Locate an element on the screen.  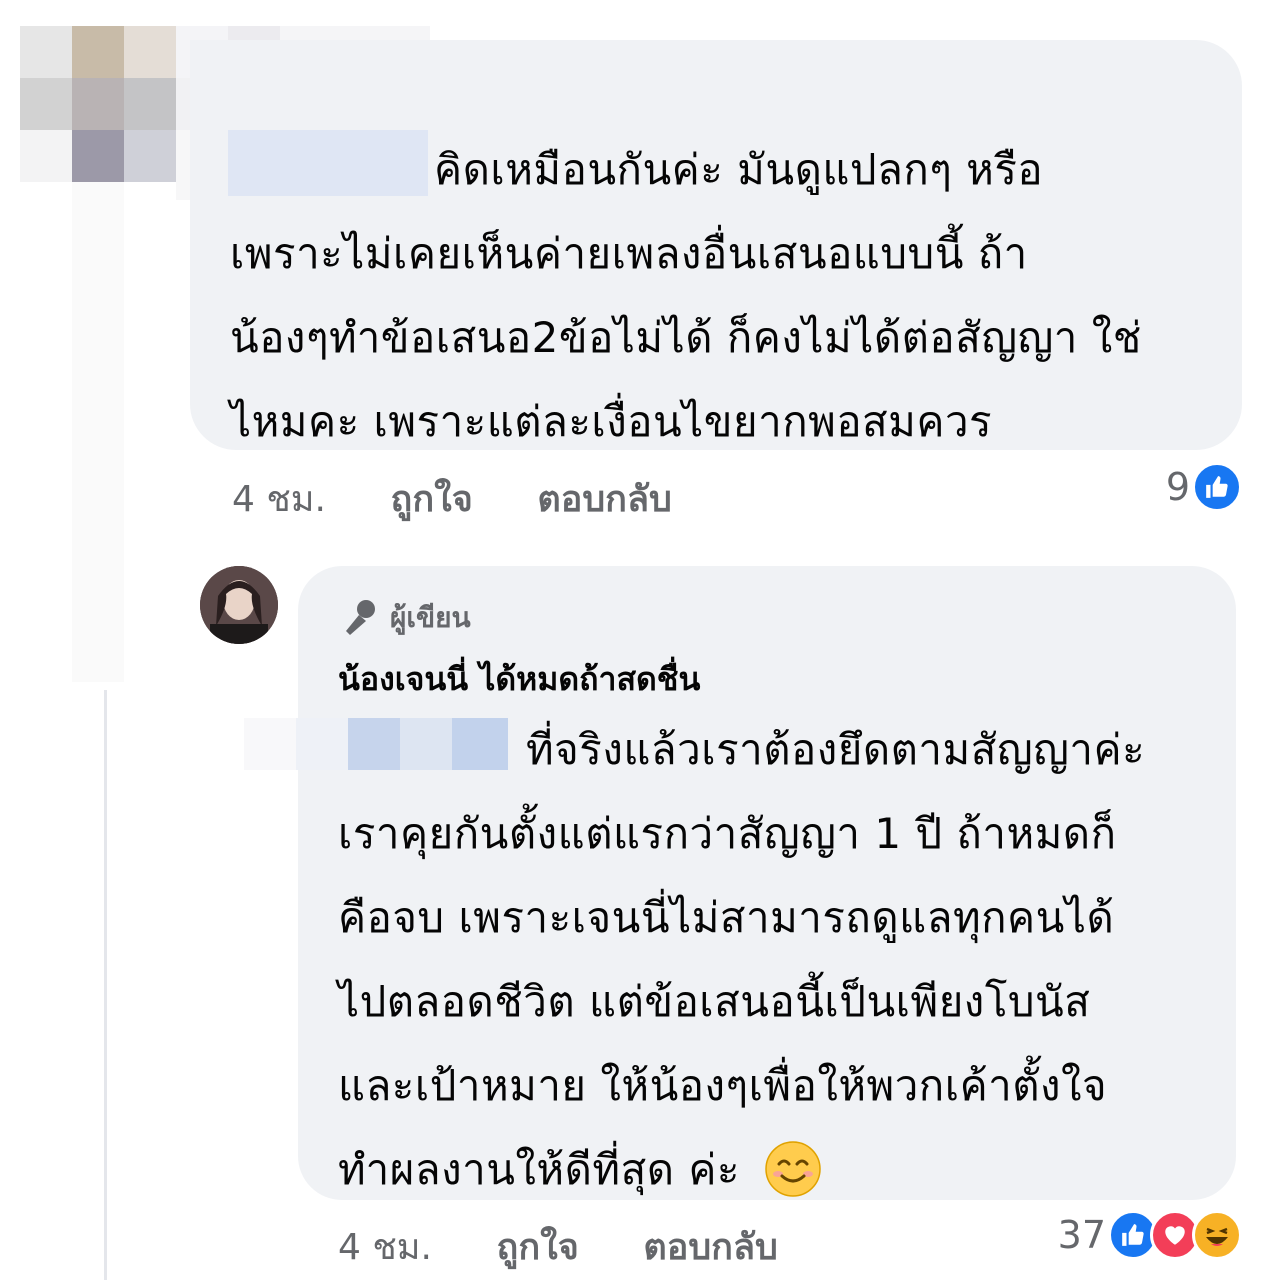
haha-icon is located at coordinates (1217, 1235).